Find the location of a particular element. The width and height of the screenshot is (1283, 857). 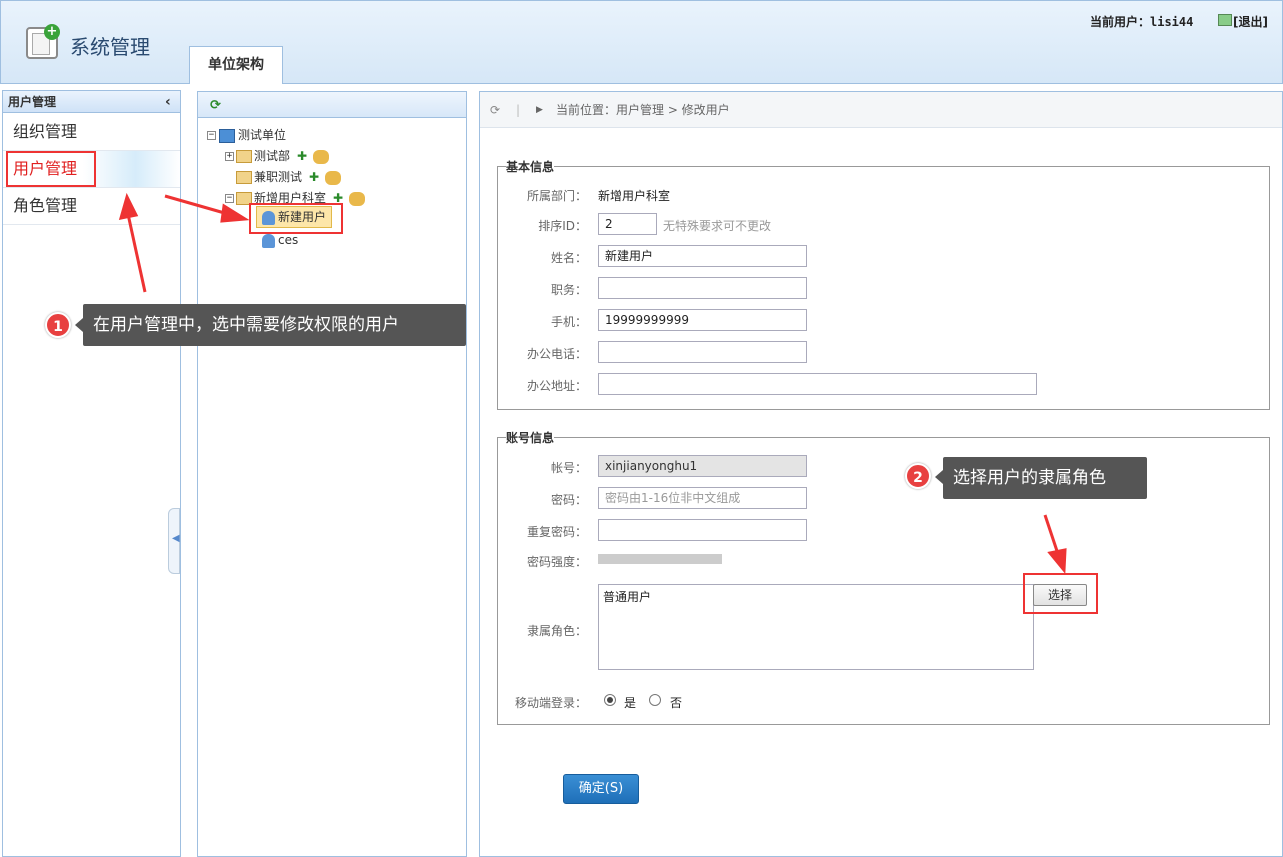

account-label: 帐号： is located at coordinates (568, 468).